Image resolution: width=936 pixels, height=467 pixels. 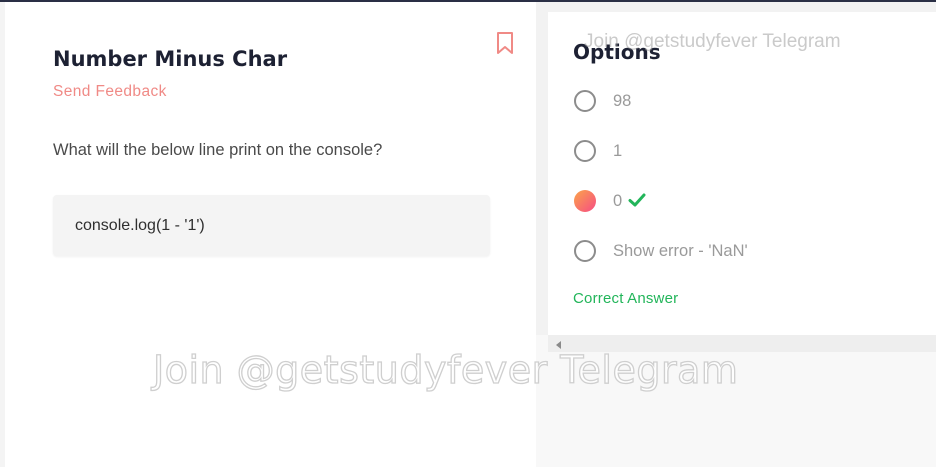 I want to click on option-label: 0, so click(x=618, y=201).